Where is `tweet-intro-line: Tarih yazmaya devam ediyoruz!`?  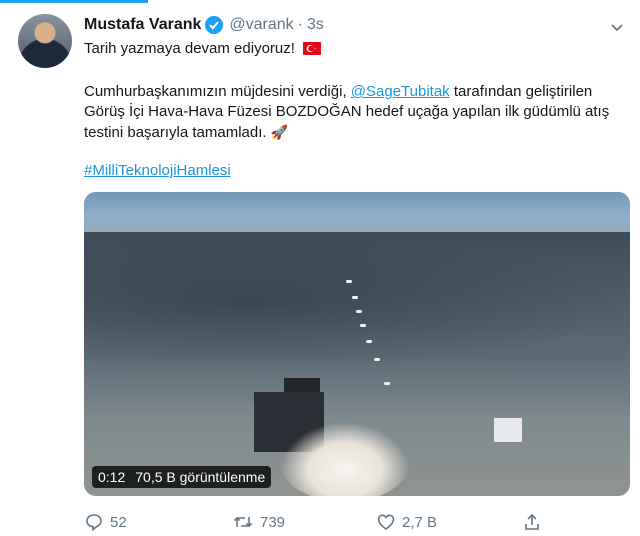 tweet-intro-line: Tarih yazmaya devam ediyoruz! is located at coordinates (202, 48).